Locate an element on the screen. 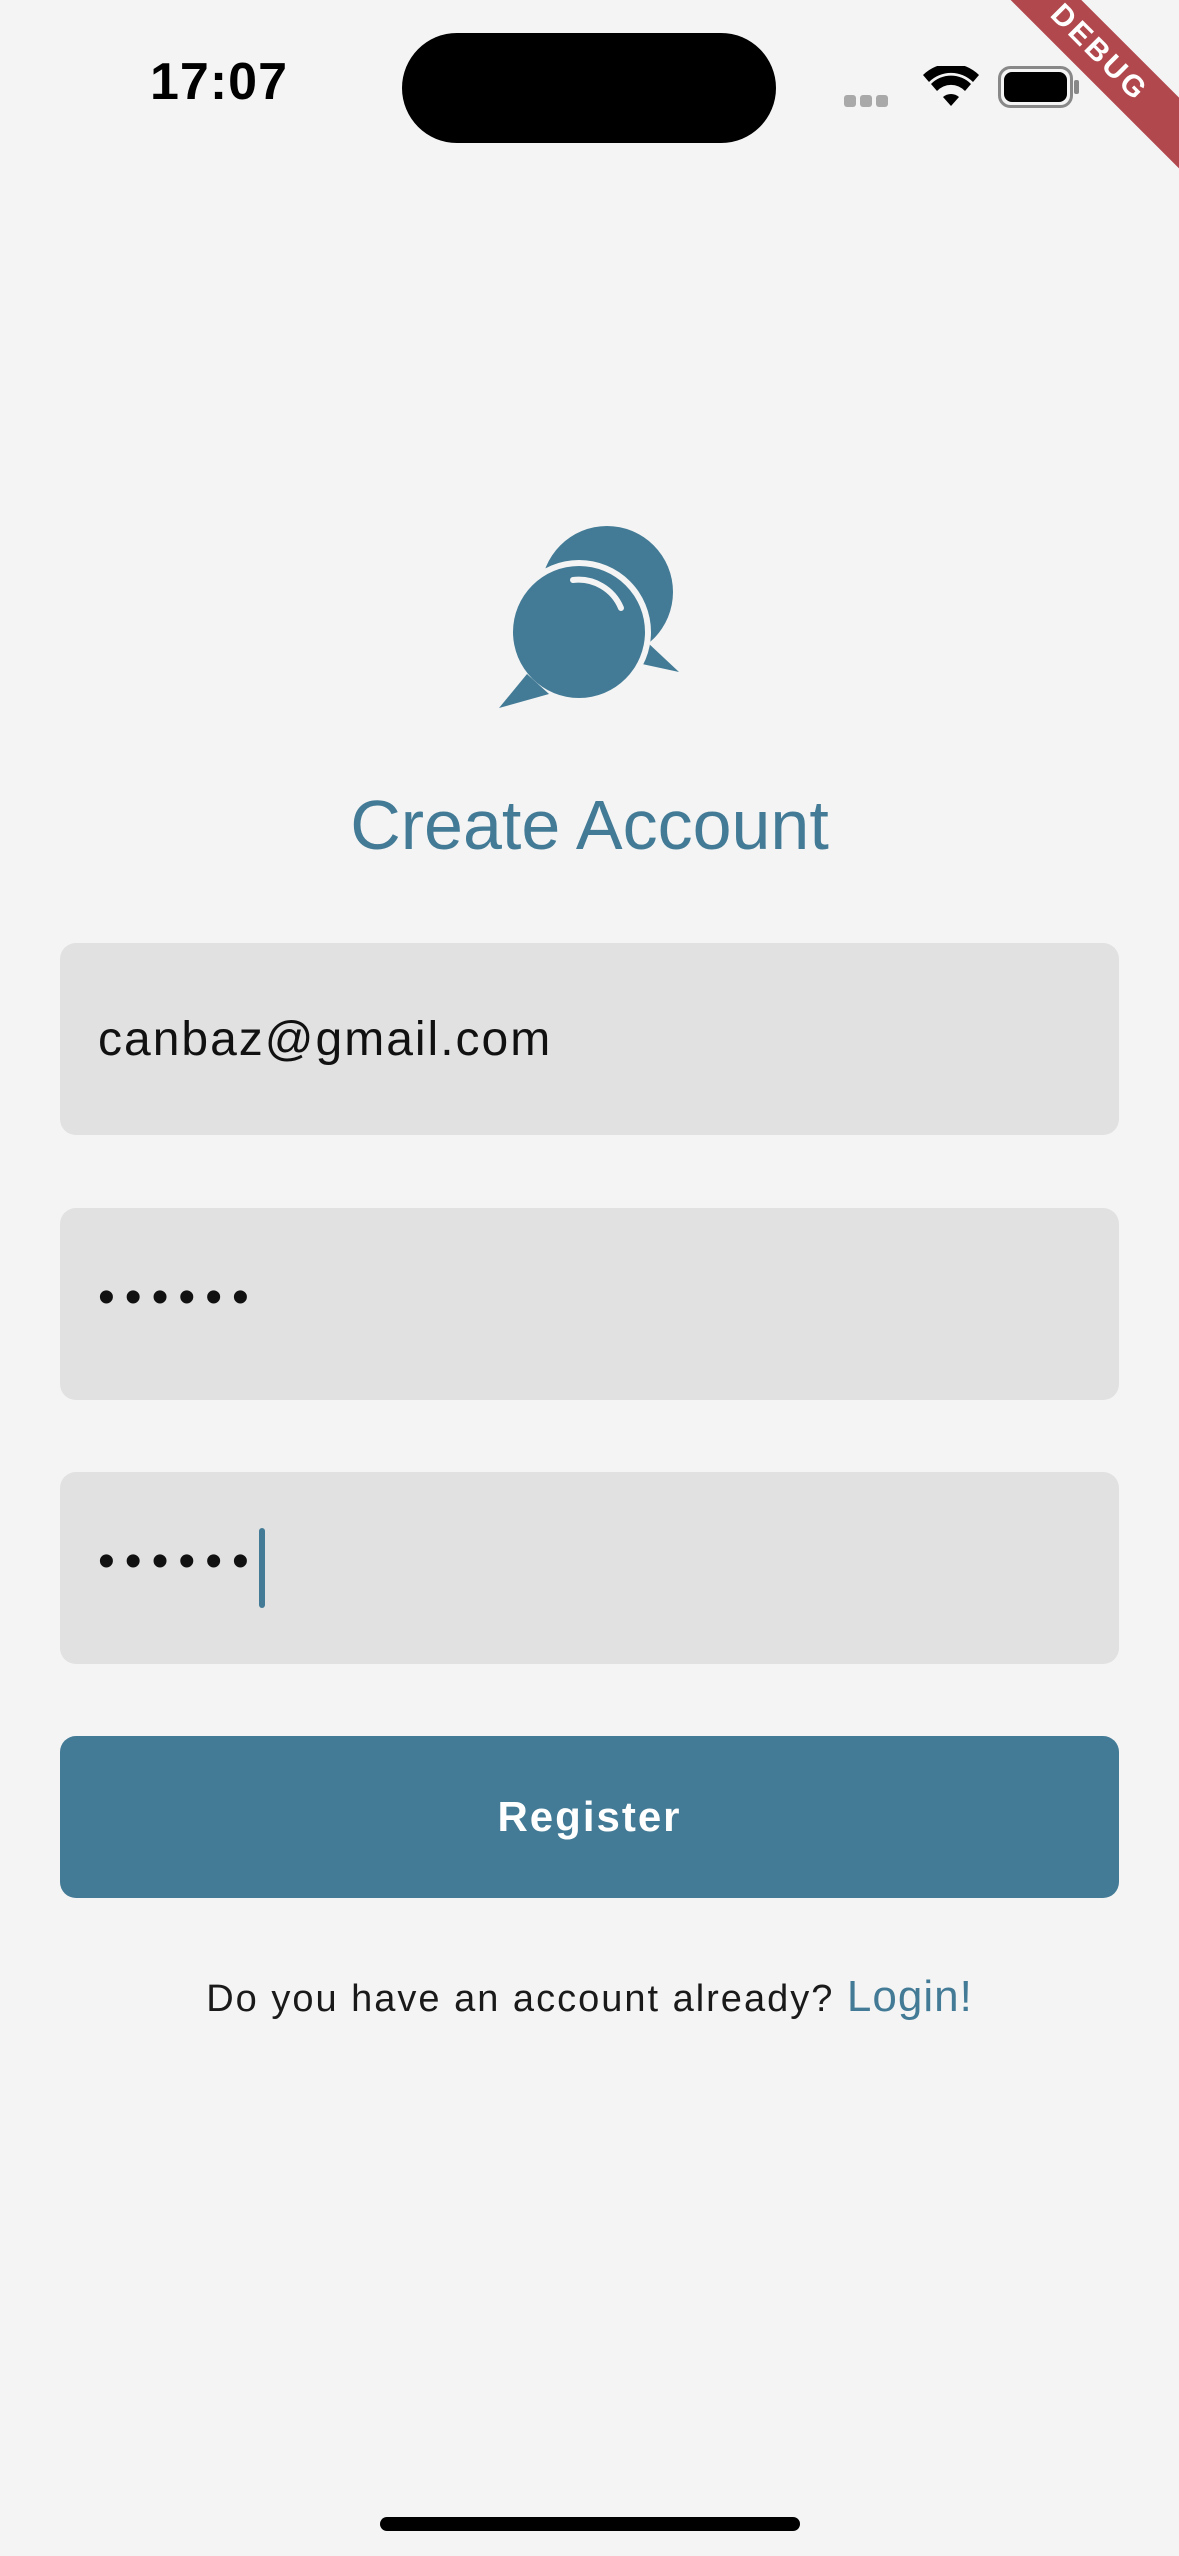  login-link: Login! is located at coordinates (910, 1996).